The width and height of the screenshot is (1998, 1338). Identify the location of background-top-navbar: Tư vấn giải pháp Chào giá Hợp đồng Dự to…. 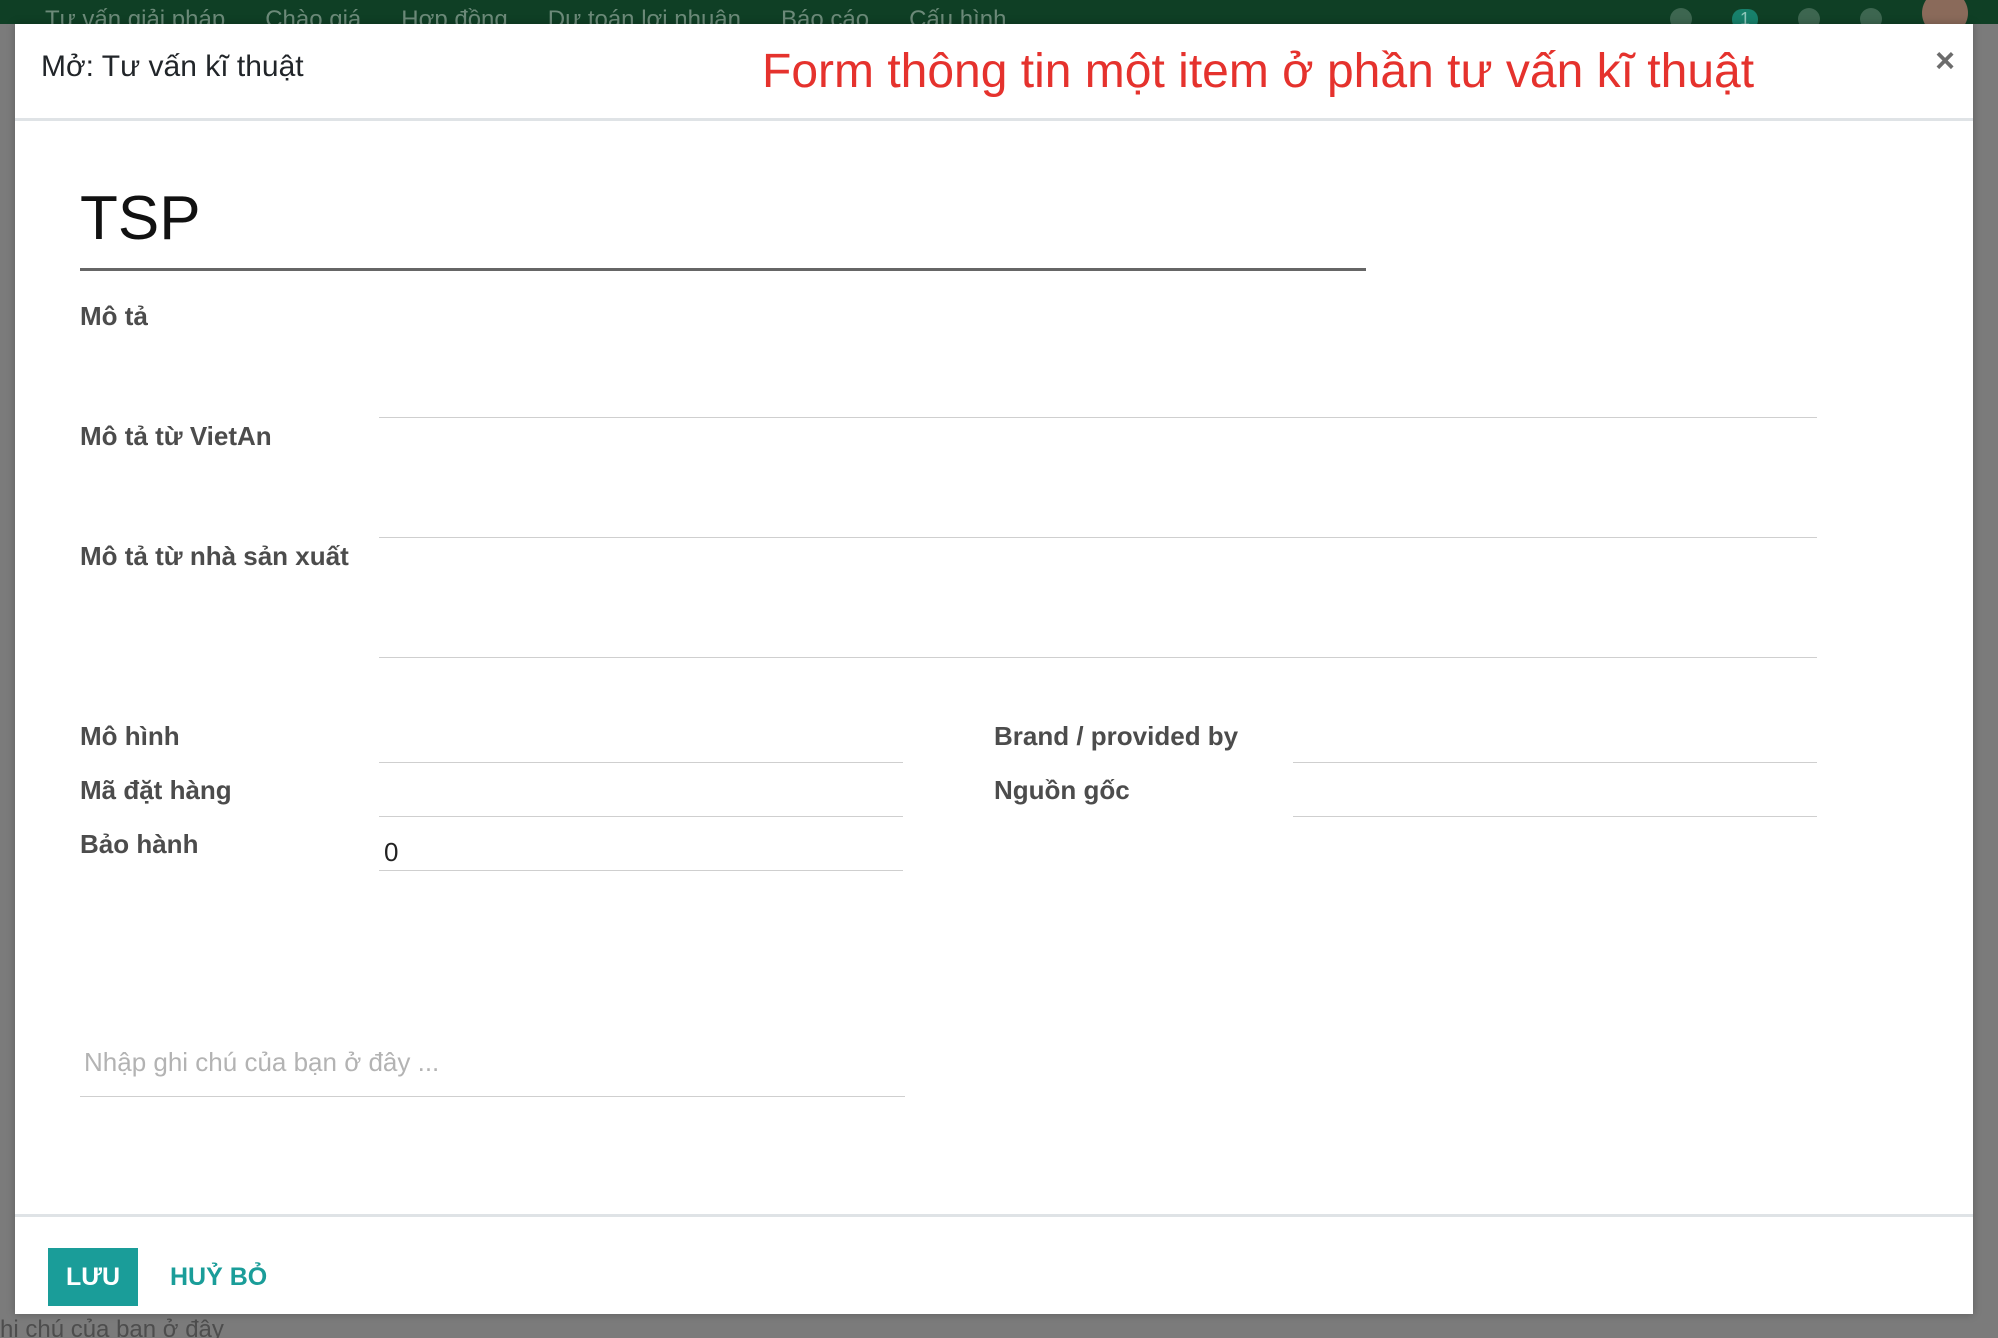
(999, 18).